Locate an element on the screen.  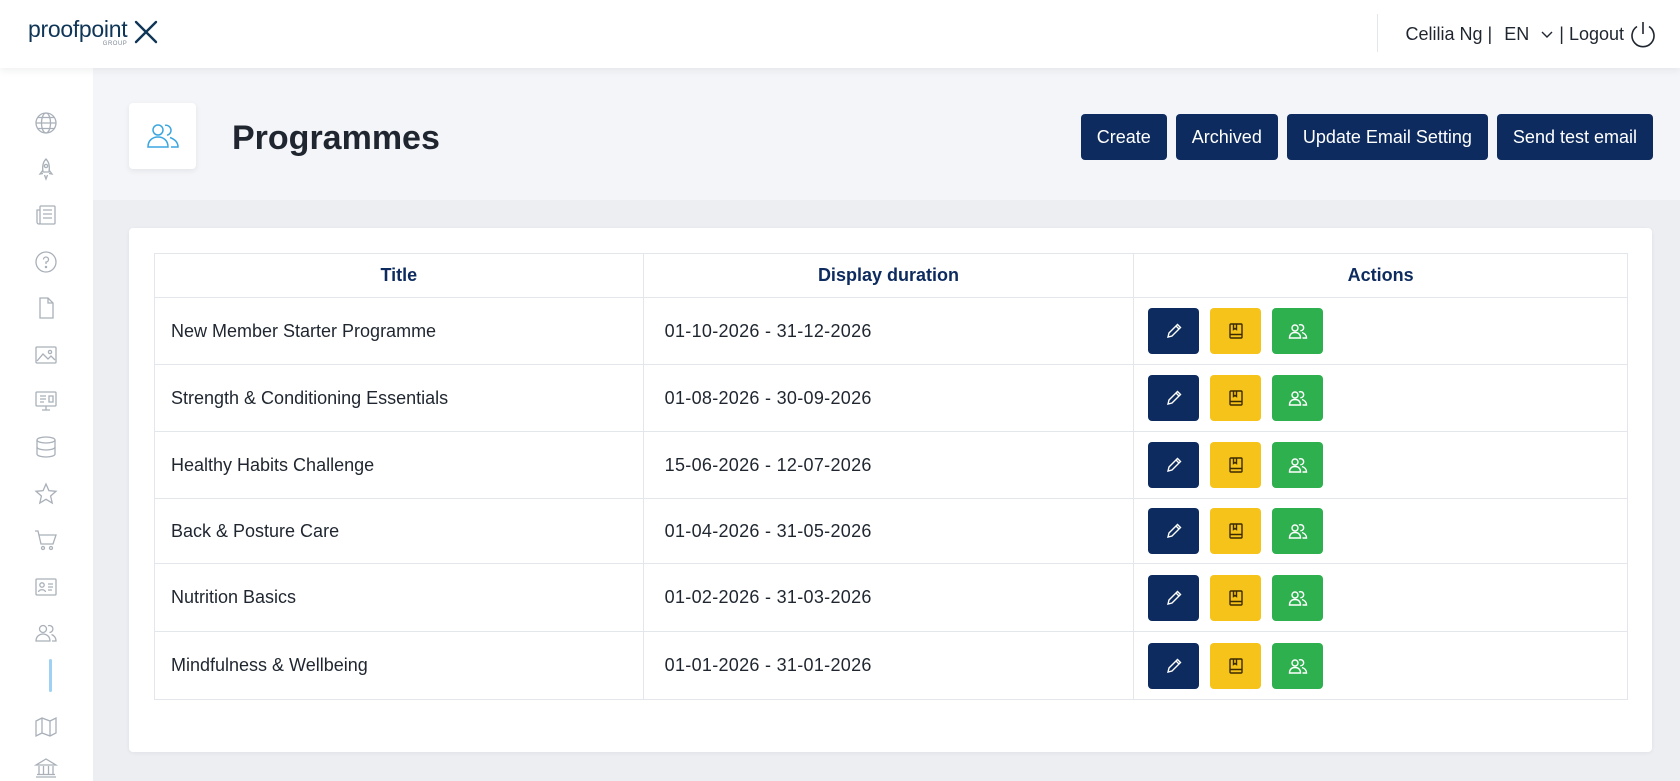
column-header-duration: Display duration is located at coordinates (888, 275).